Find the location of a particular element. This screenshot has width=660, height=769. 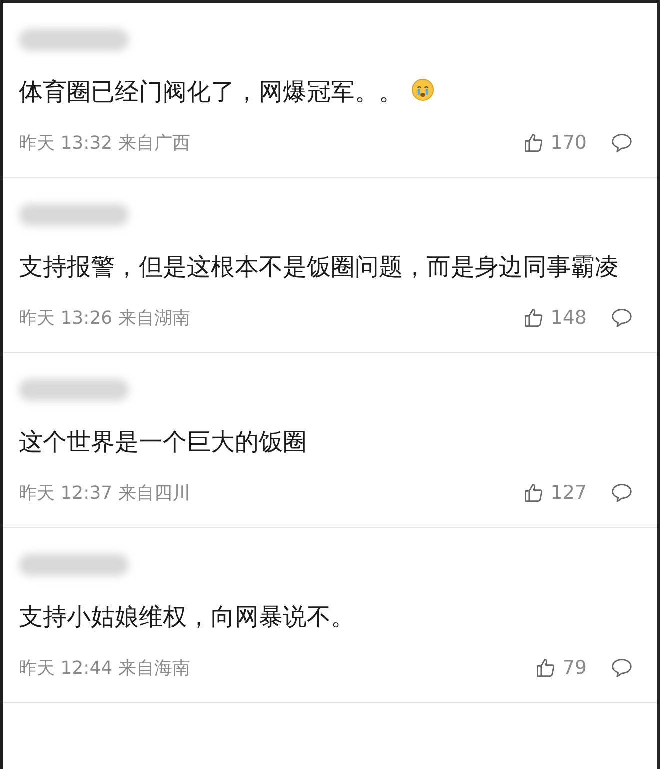

like-button: 127 is located at coordinates (554, 493).